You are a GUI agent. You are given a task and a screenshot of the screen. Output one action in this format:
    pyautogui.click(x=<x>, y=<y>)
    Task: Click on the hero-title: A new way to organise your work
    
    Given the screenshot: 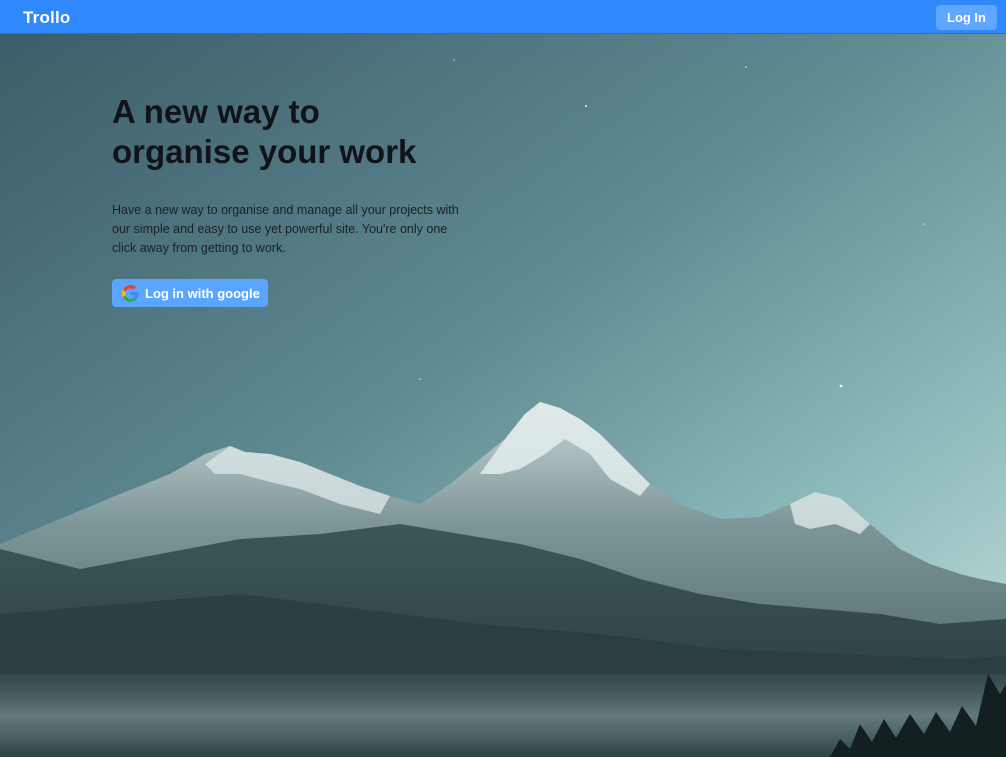 What is the action you would take?
    pyautogui.click(x=292, y=132)
    